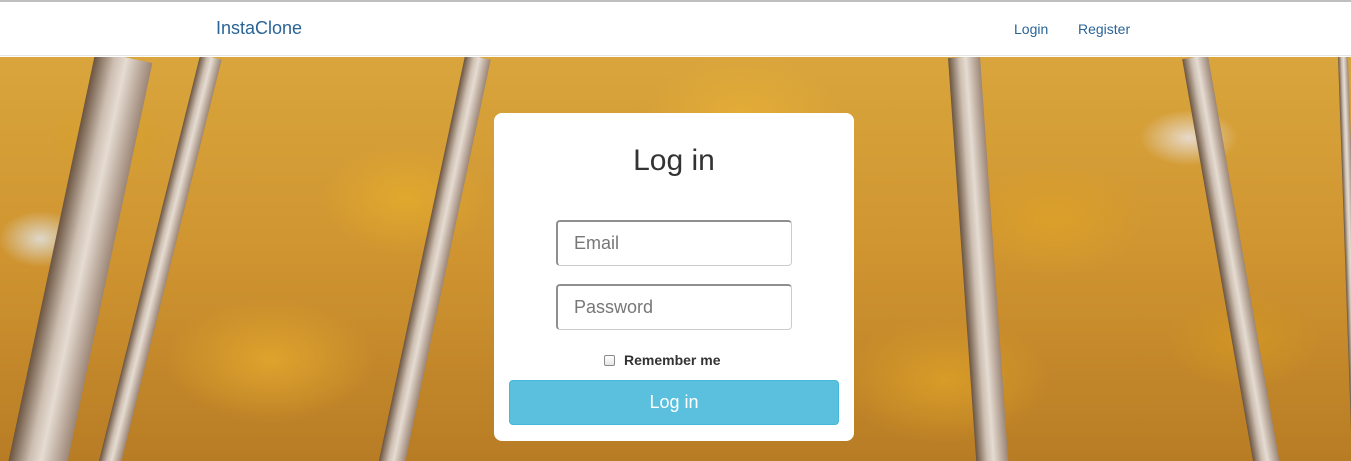 The image size is (1351, 461). What do you see at coordinates (674, 160) in the screenshot?
I see `page-title: Log in` at bounding box center [674, 160].